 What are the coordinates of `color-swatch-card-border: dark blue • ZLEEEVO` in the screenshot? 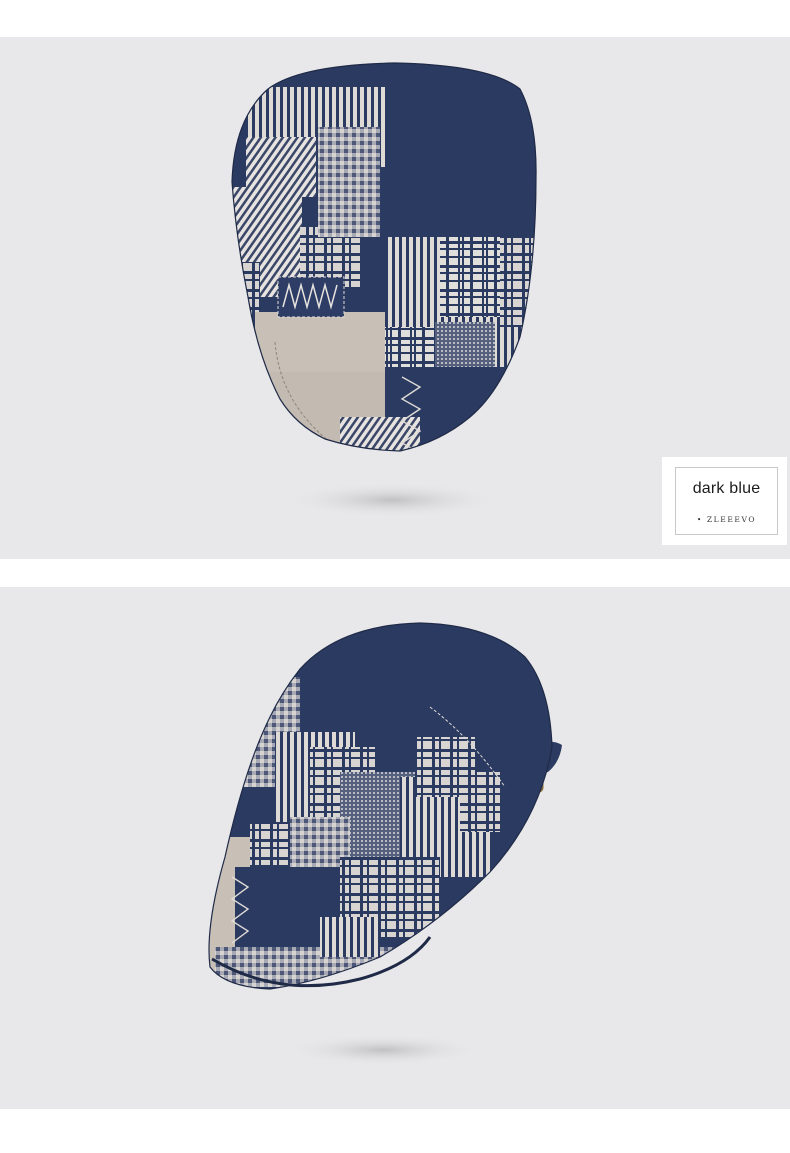 It's located at (726, 501).